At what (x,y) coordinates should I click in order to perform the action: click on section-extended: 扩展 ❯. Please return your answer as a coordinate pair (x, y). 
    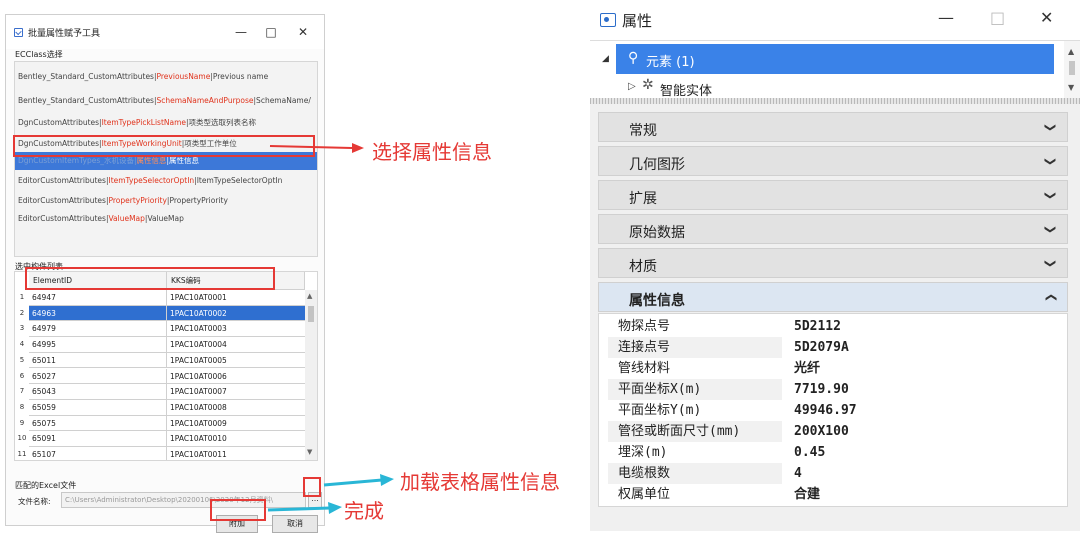
    Looking at the image, I should click on (833, 195).